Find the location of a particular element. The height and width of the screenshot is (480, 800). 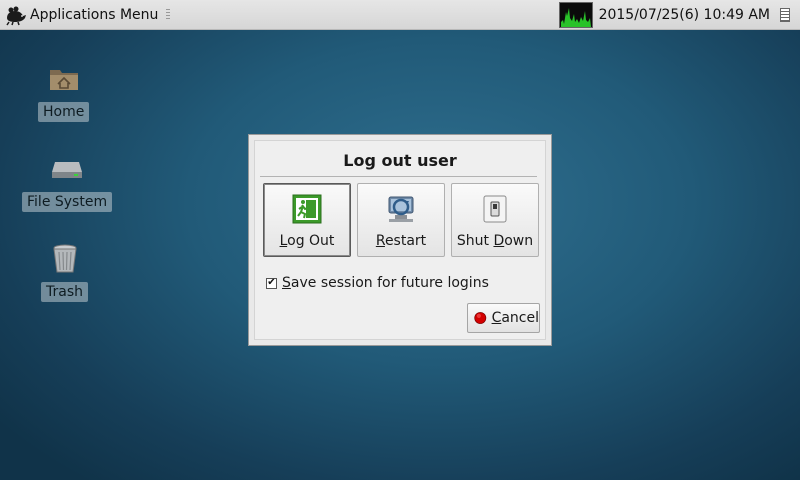

desktop-icon-trash: Trash is located at coordinates (64, 272).